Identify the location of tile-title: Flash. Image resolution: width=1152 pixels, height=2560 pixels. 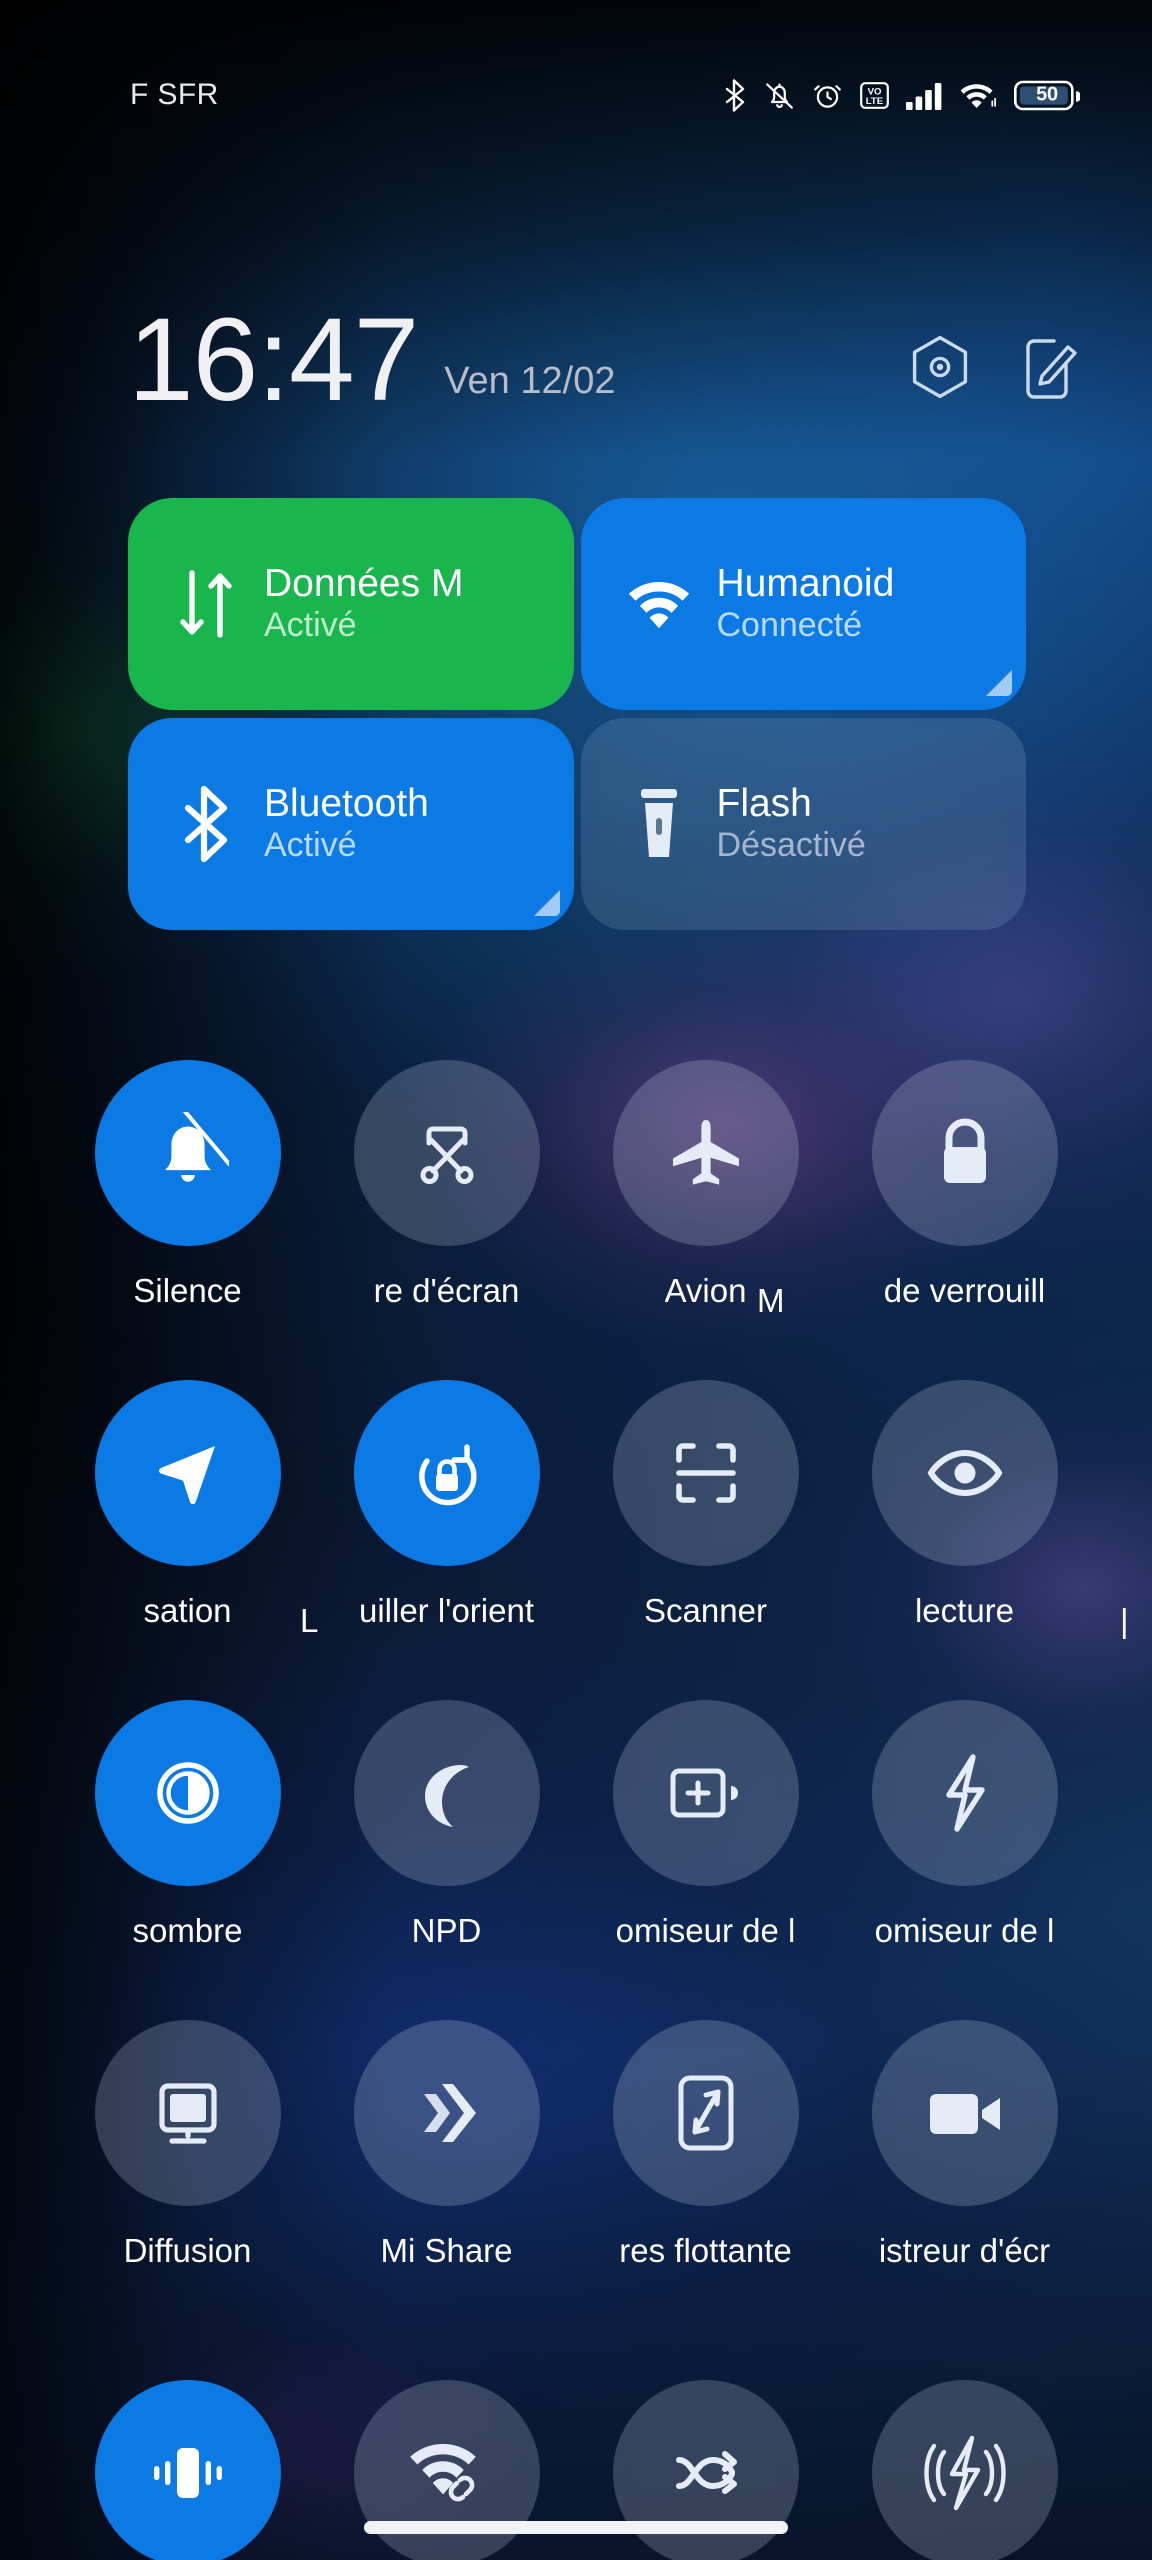
(764, 803).